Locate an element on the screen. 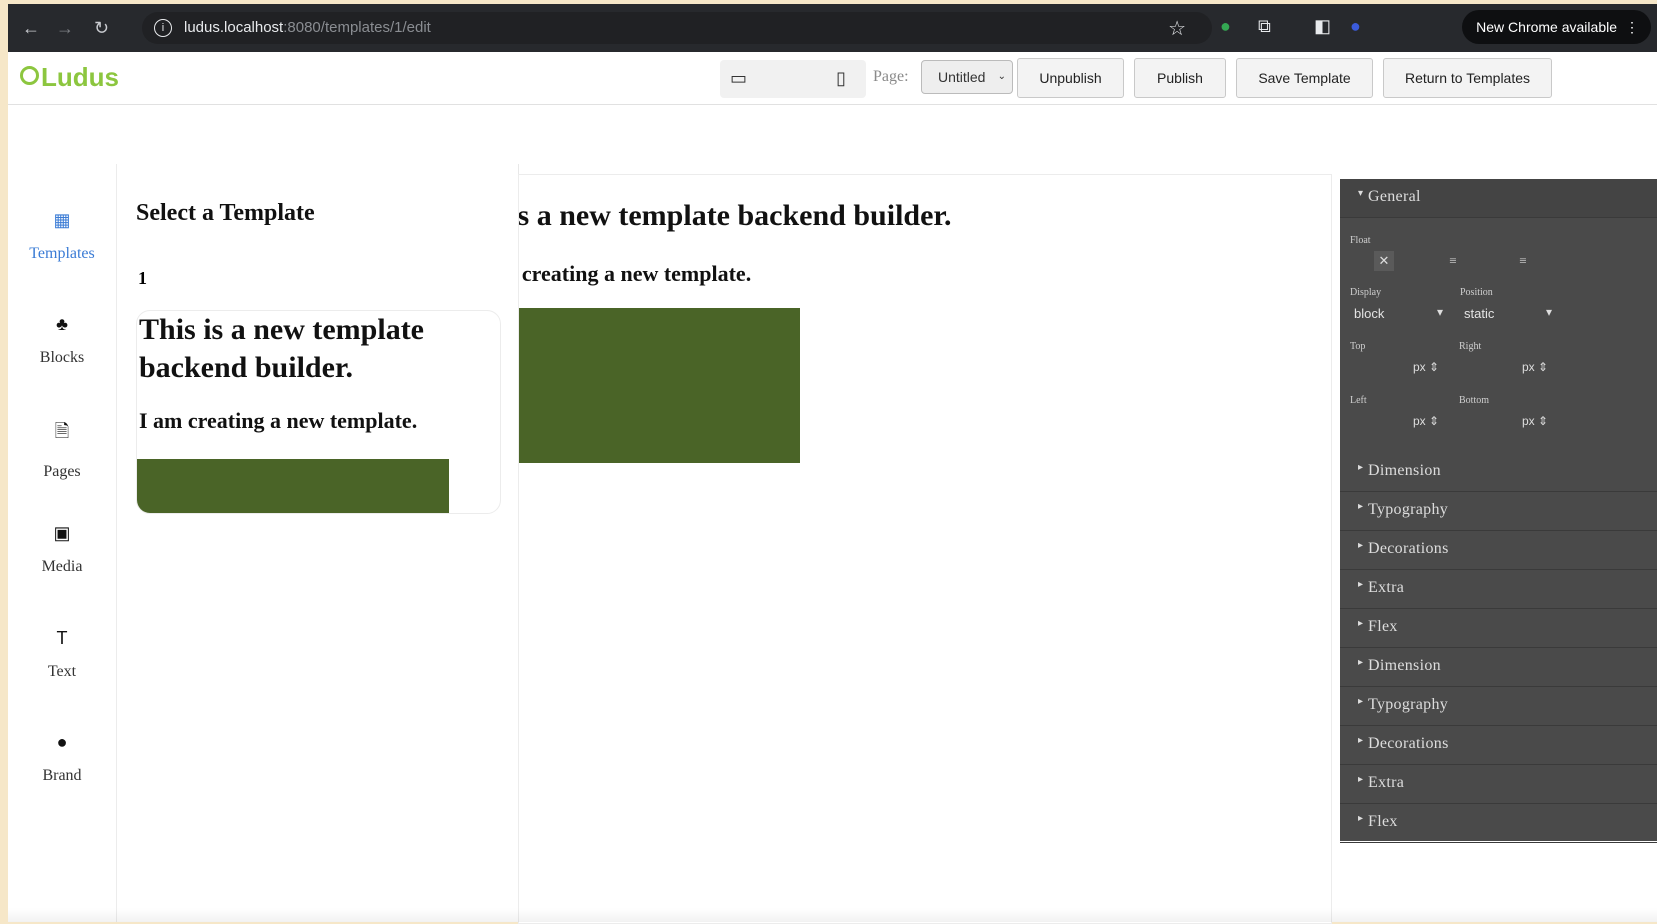 The height and width of the screenshot is (924, 1657). file-icon: 🗎 is located at coordinates (62, 431).